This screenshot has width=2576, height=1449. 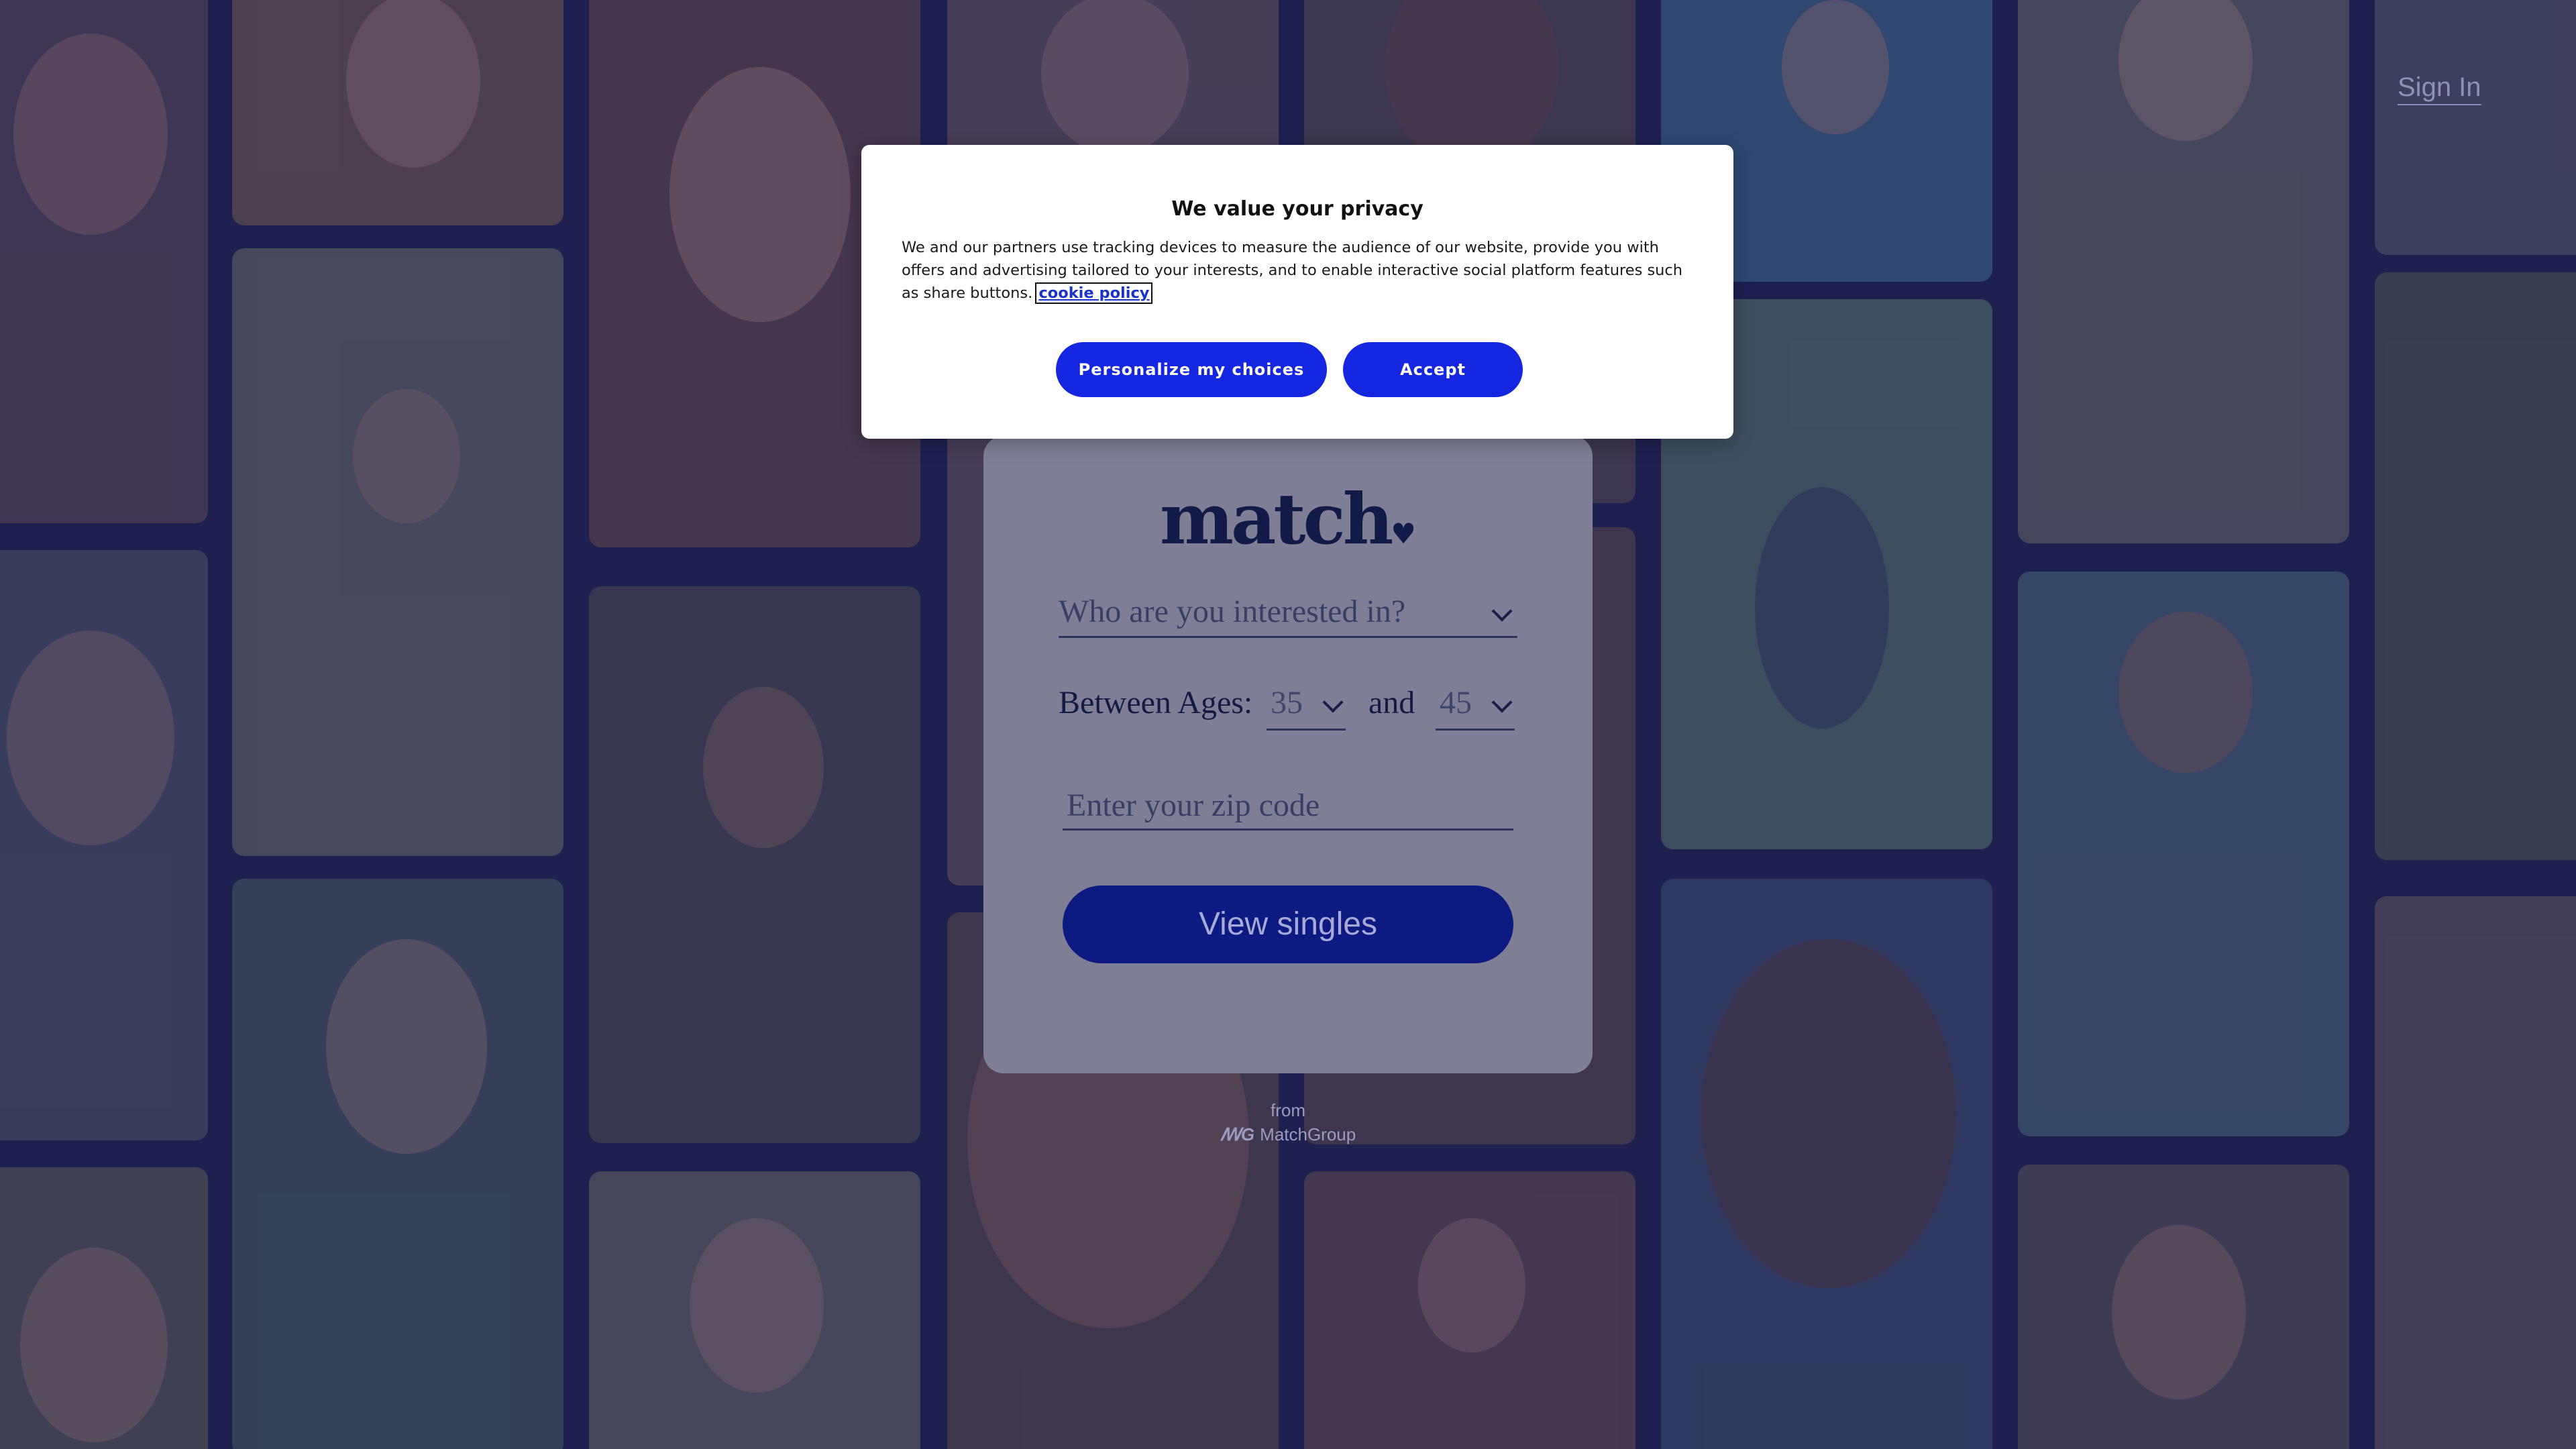 I want to click on ages-label: Between Ages:, so click(x=1156, y=702).